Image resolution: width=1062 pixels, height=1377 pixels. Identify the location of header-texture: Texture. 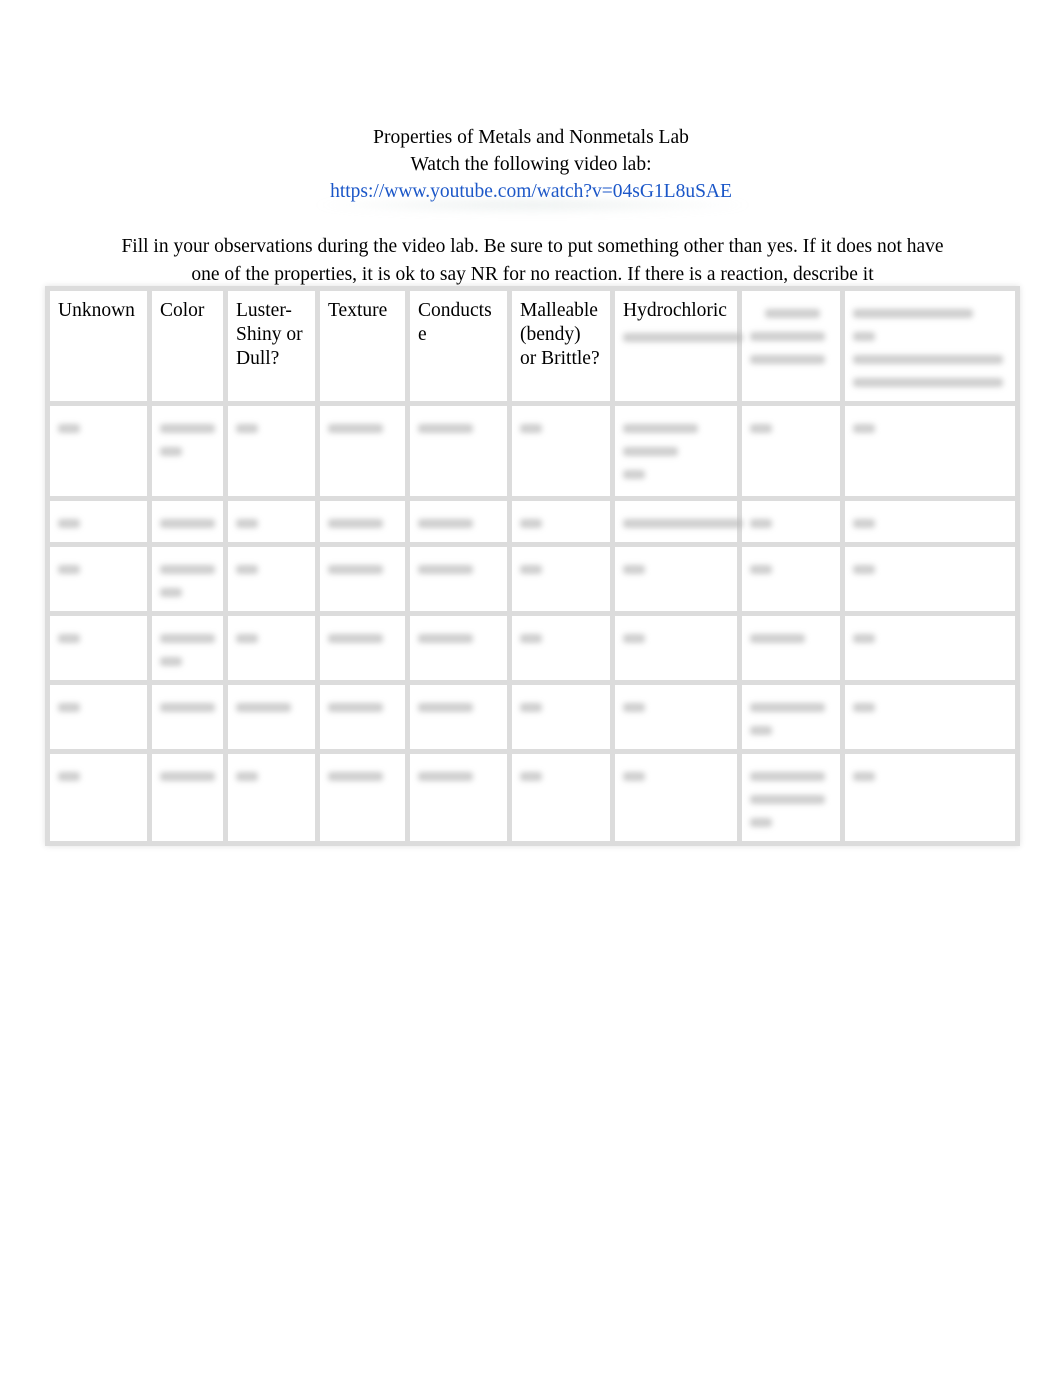
(362, 346).